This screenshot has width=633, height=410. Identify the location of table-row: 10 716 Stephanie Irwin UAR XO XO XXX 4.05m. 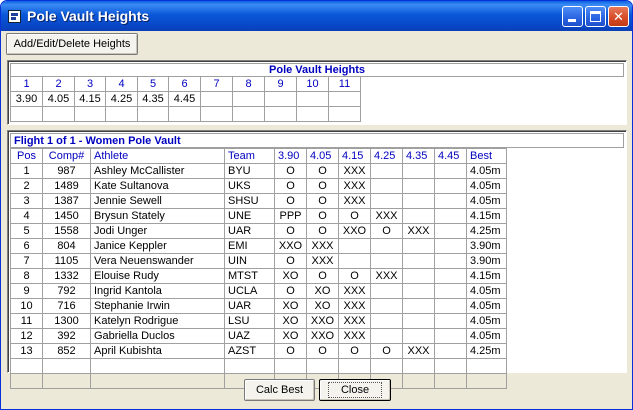
(258, 306).